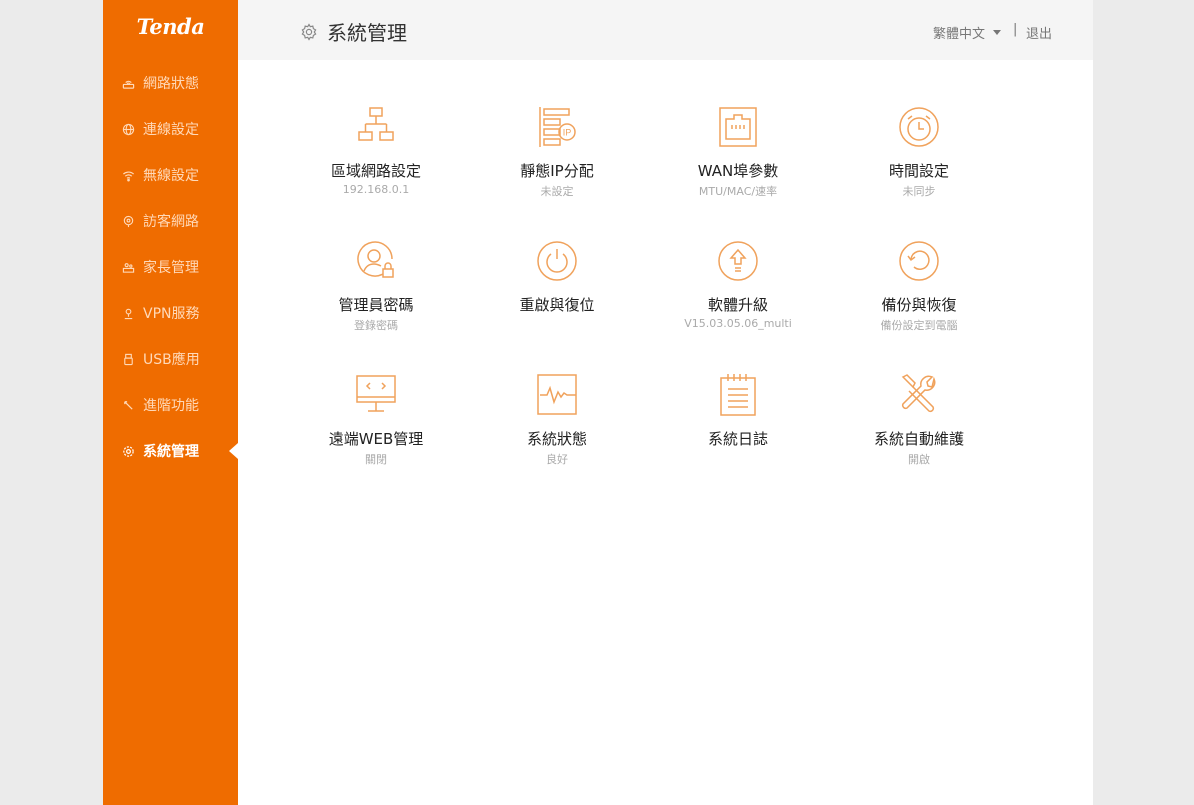 The width and height of the screenshot is (1194, 805). I want to click on page-title: 系統管理, so click(353, 31).